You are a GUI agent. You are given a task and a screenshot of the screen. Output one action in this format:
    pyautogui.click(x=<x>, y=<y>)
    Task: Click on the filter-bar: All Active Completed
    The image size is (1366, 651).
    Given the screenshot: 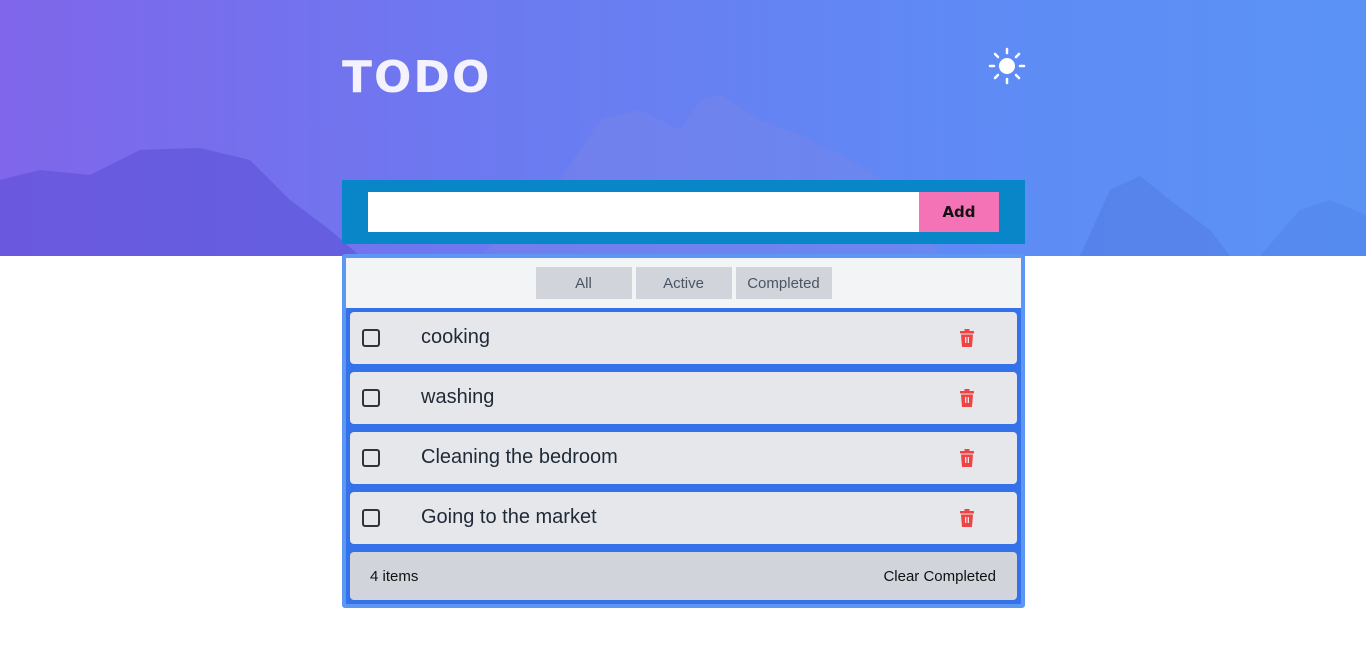 What is the action you would take?
    pyautogui.click(x=683, y=283)
    